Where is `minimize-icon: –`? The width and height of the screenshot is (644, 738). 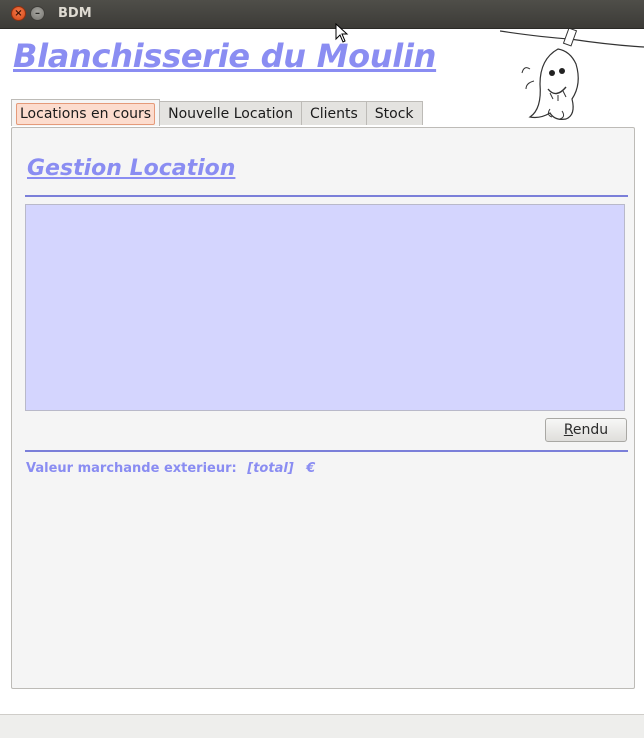 minimize-icon: – is located at coordinates (37, 13).